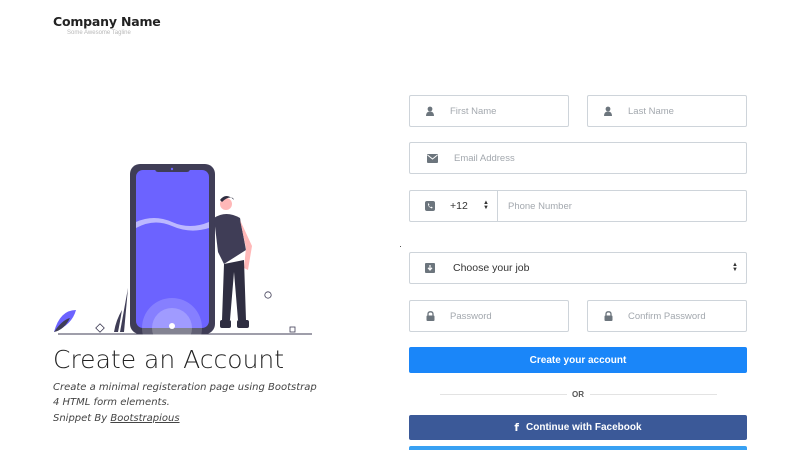 This screenshot has height=450, width=800. I want to click on phone-placeholder: Phone Number, so click(540, 206).